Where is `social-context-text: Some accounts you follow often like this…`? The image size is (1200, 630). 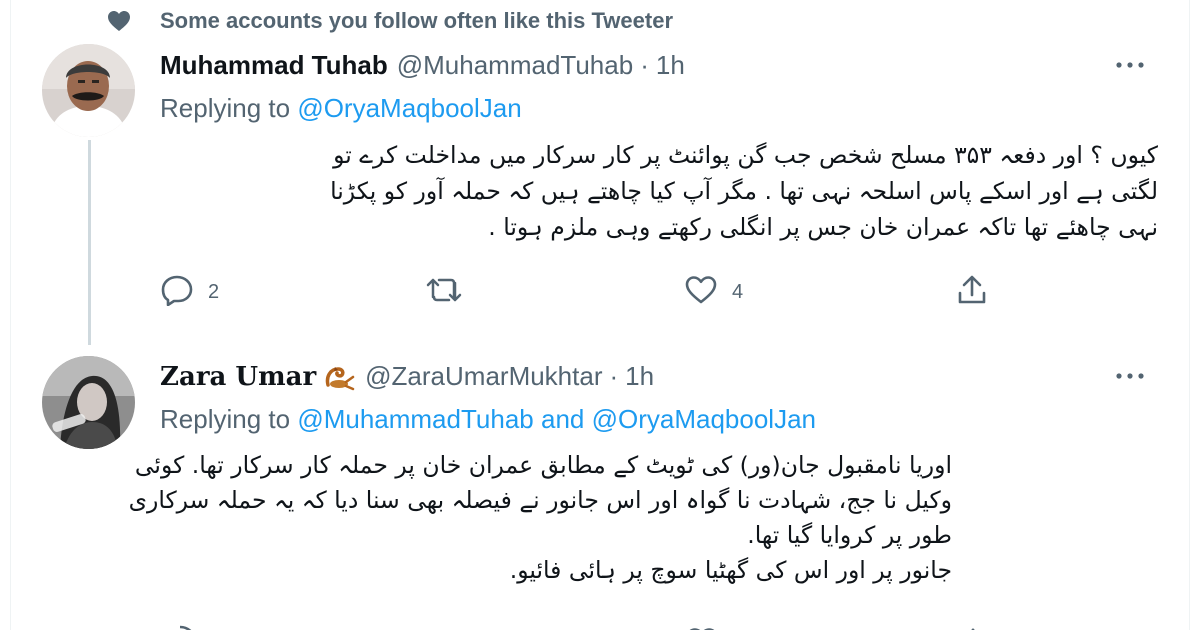
social-context-text: Some accounts you follow often like this… is located at coordinates (417, 20).